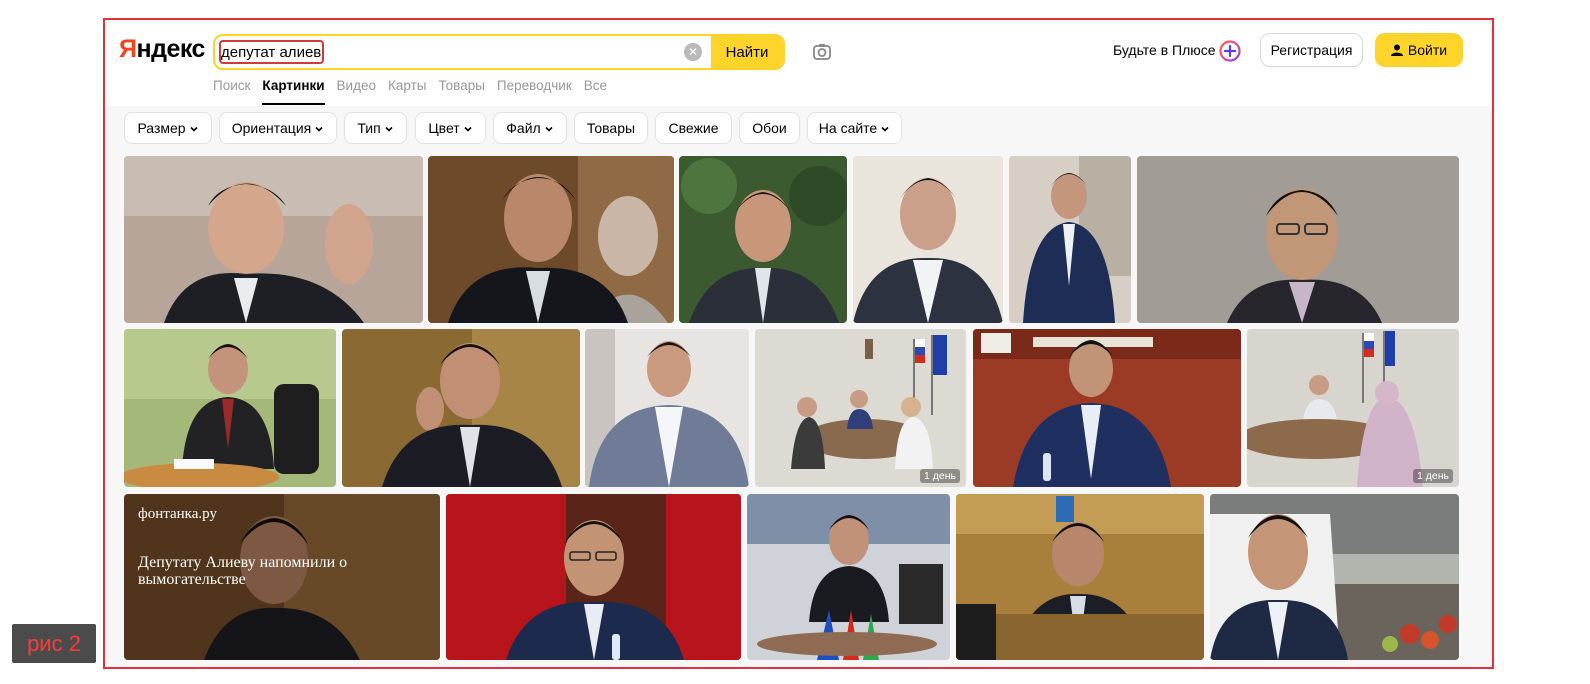  What do you see at coordinates (278, 128) in the screenshot?
I see `filter-orientation: Ориентация` at bounding box center [278, 128].